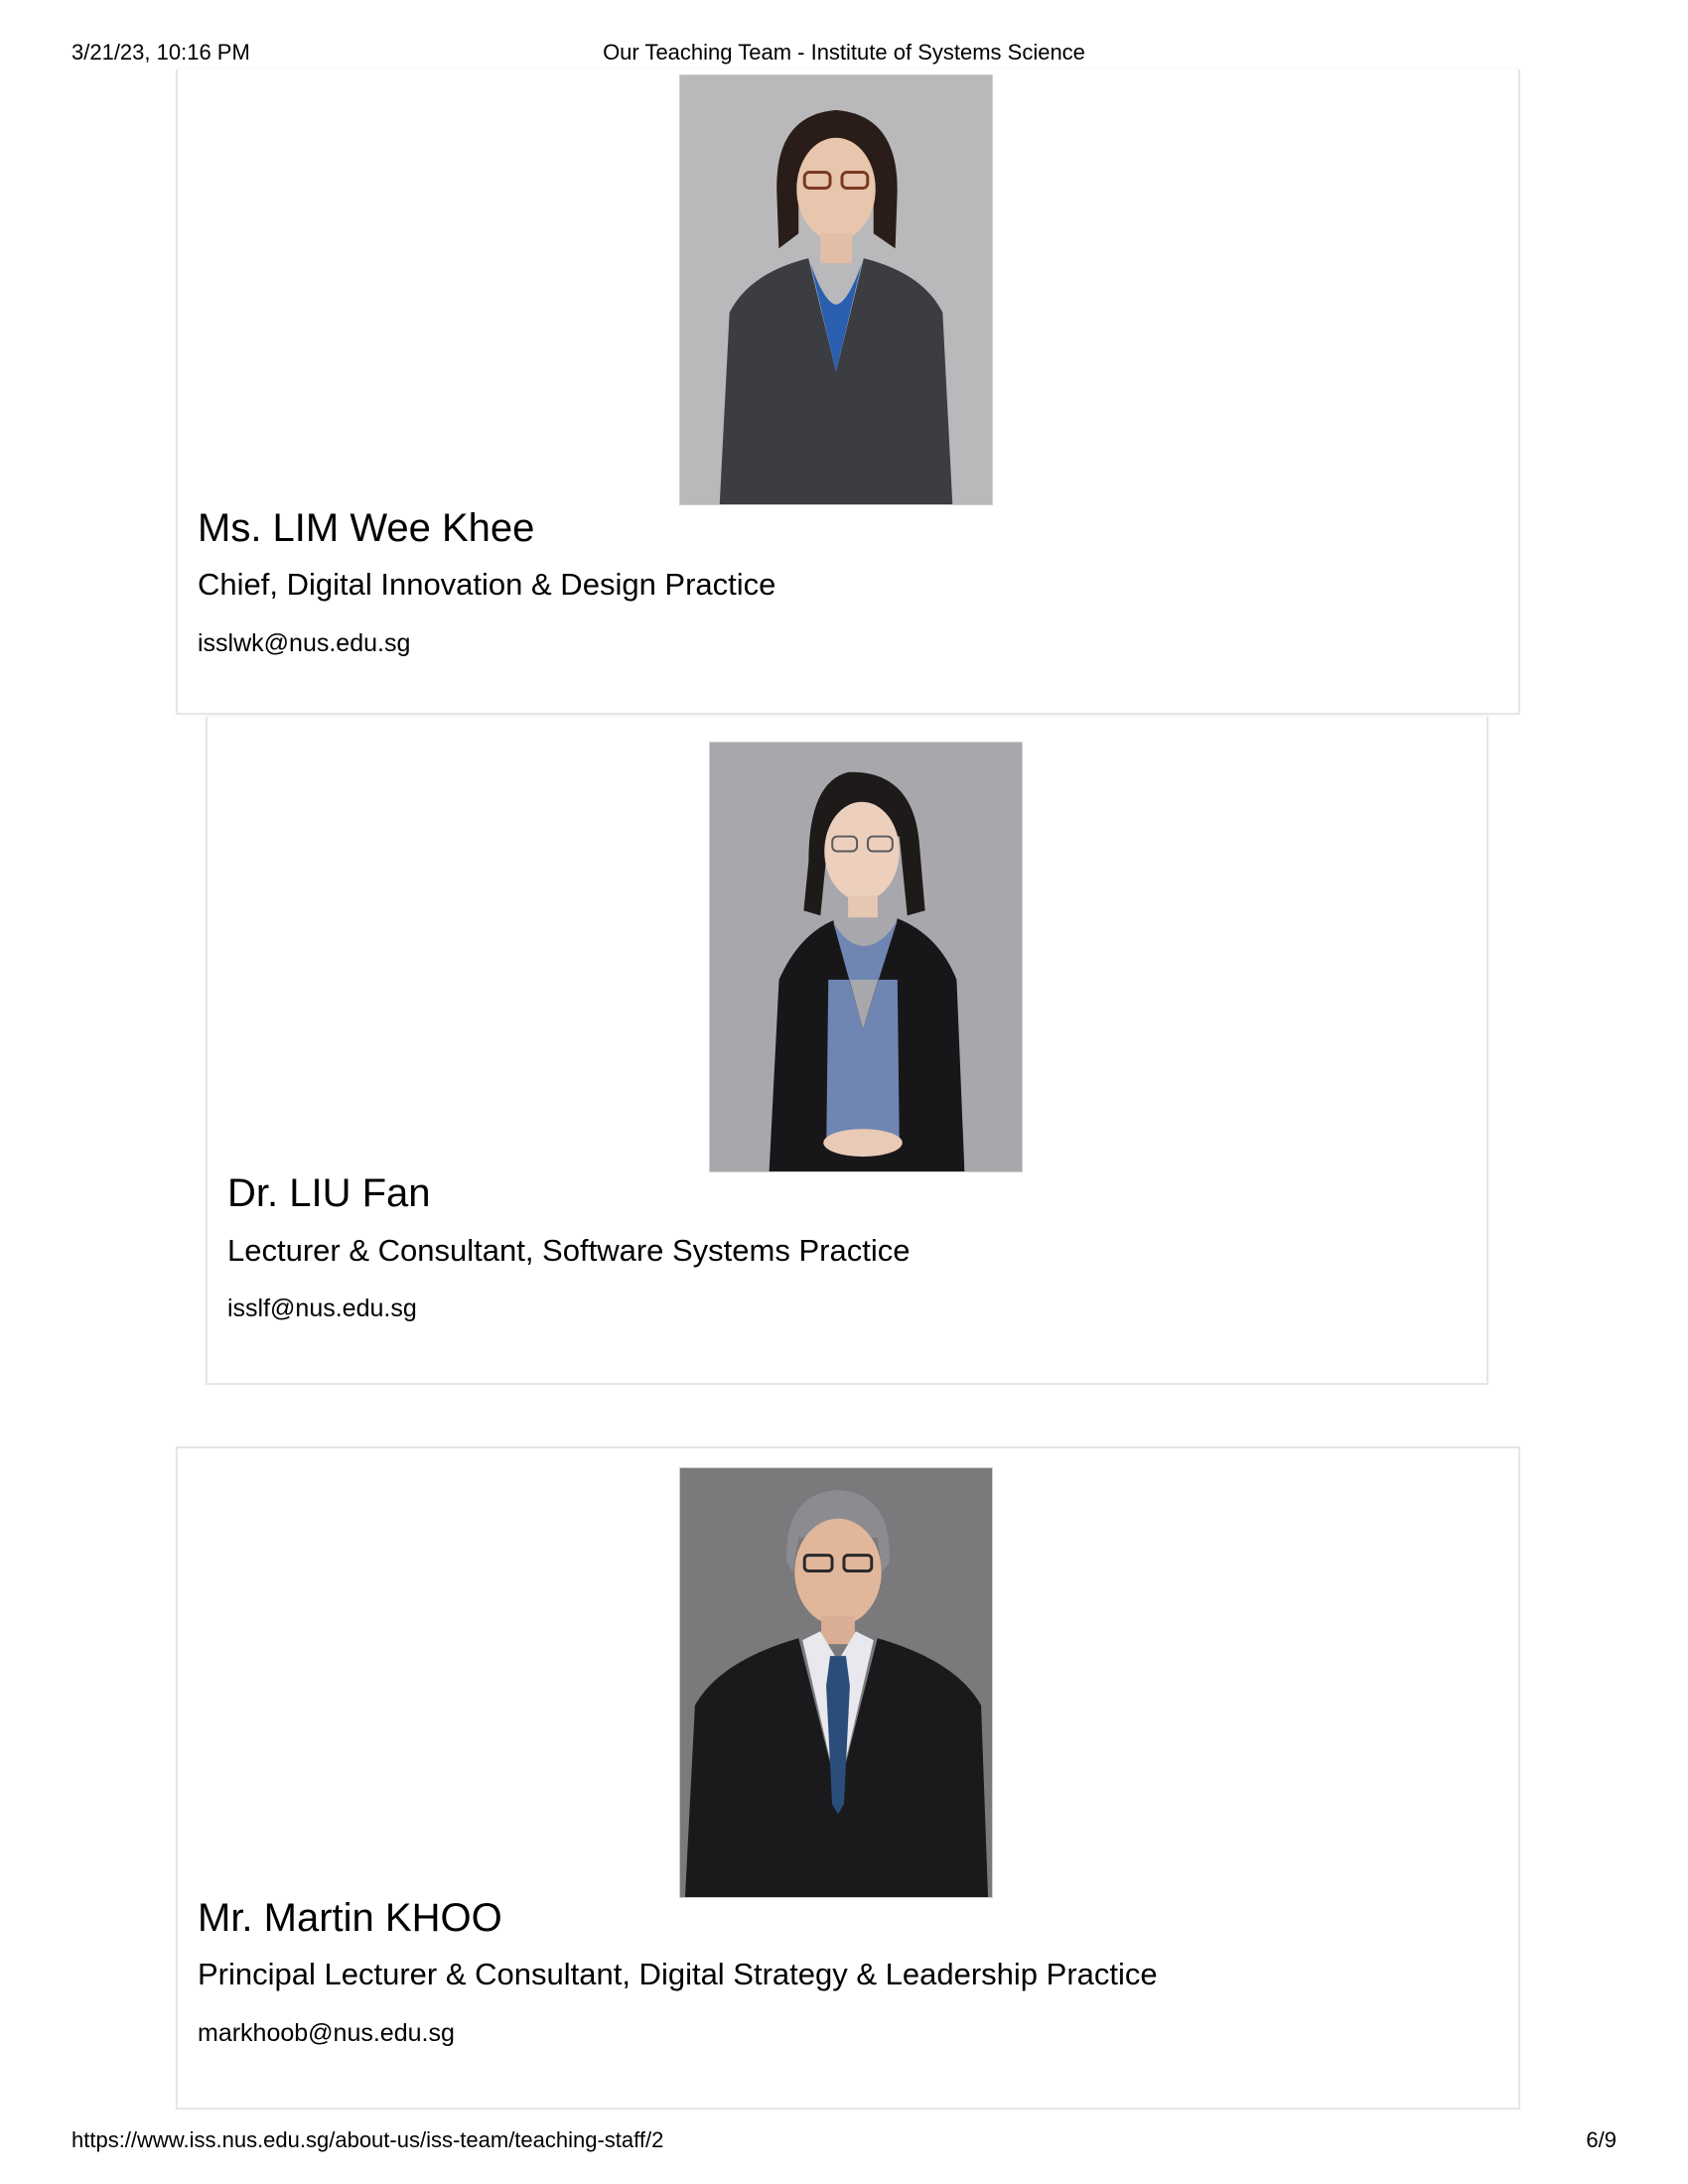  What do you see at coordinates (329, 1193) in the screenshot?
I see `staff-name: Dr. LIU Fan` at bounding box center [329, 1193].